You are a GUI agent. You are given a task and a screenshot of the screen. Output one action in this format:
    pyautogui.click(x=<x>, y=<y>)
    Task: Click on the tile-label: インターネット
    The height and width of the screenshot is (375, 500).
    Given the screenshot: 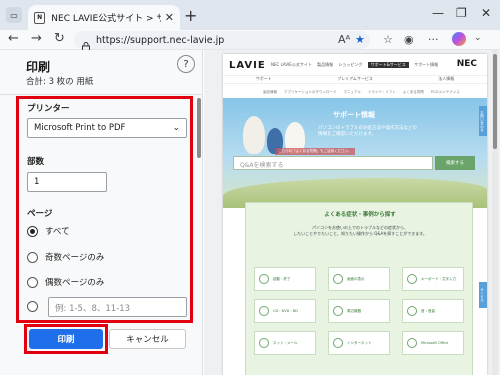 What is the action you would take?
    pyautogui.click(x=359, y=342)
    